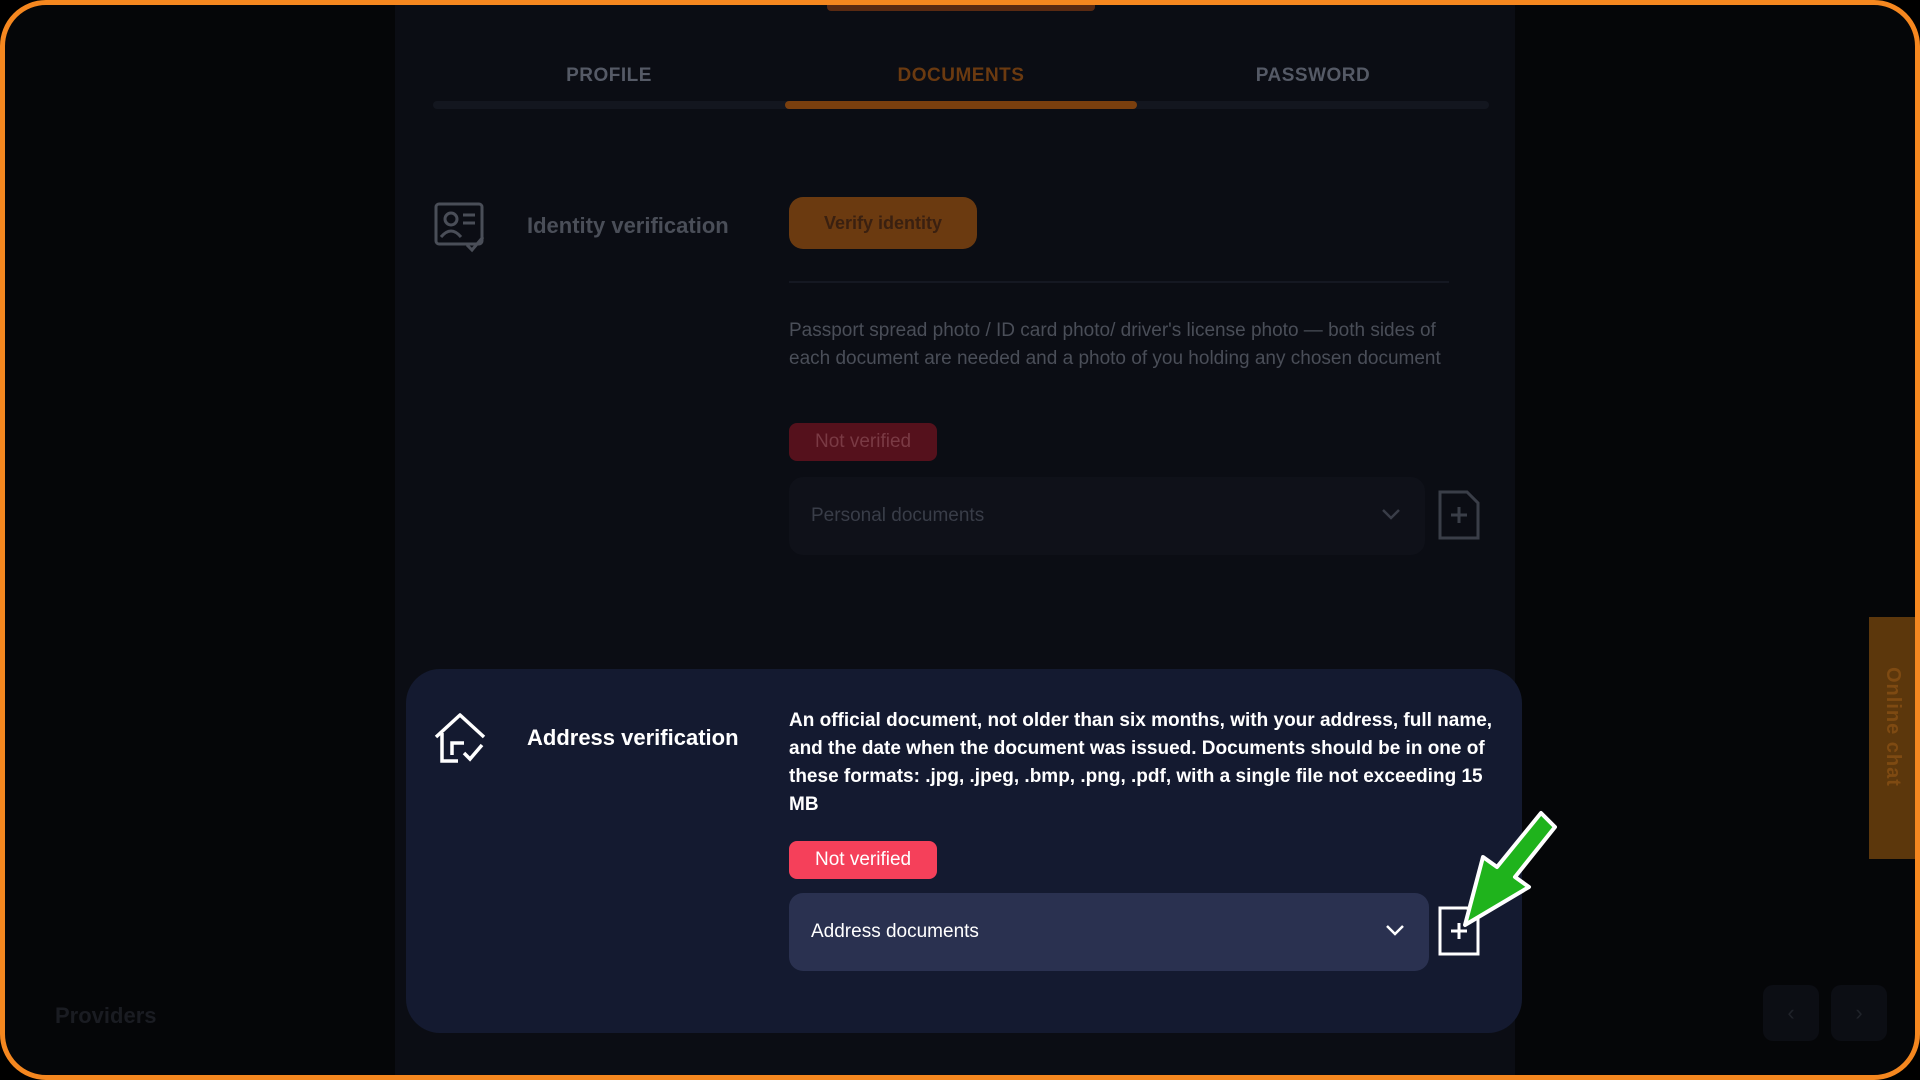  I want to click on verify-identity-button: Verify identity, so click(883, 223).